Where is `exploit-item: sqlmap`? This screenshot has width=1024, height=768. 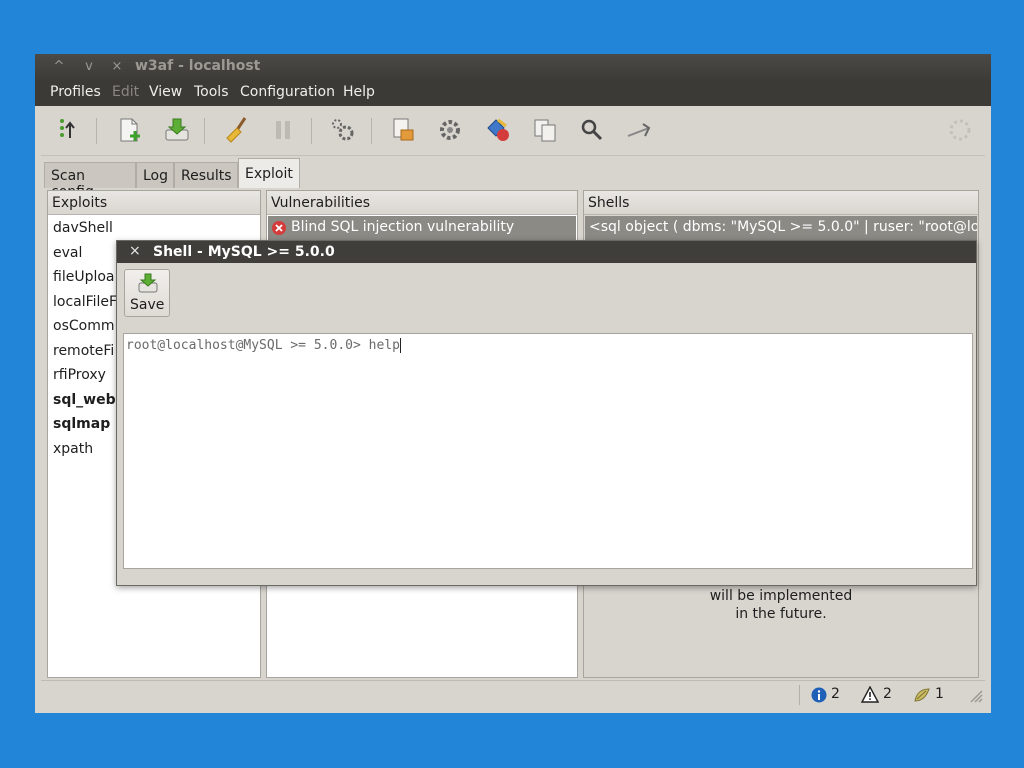
exploit-item: sqlmap is located at coordinates (81, 424).